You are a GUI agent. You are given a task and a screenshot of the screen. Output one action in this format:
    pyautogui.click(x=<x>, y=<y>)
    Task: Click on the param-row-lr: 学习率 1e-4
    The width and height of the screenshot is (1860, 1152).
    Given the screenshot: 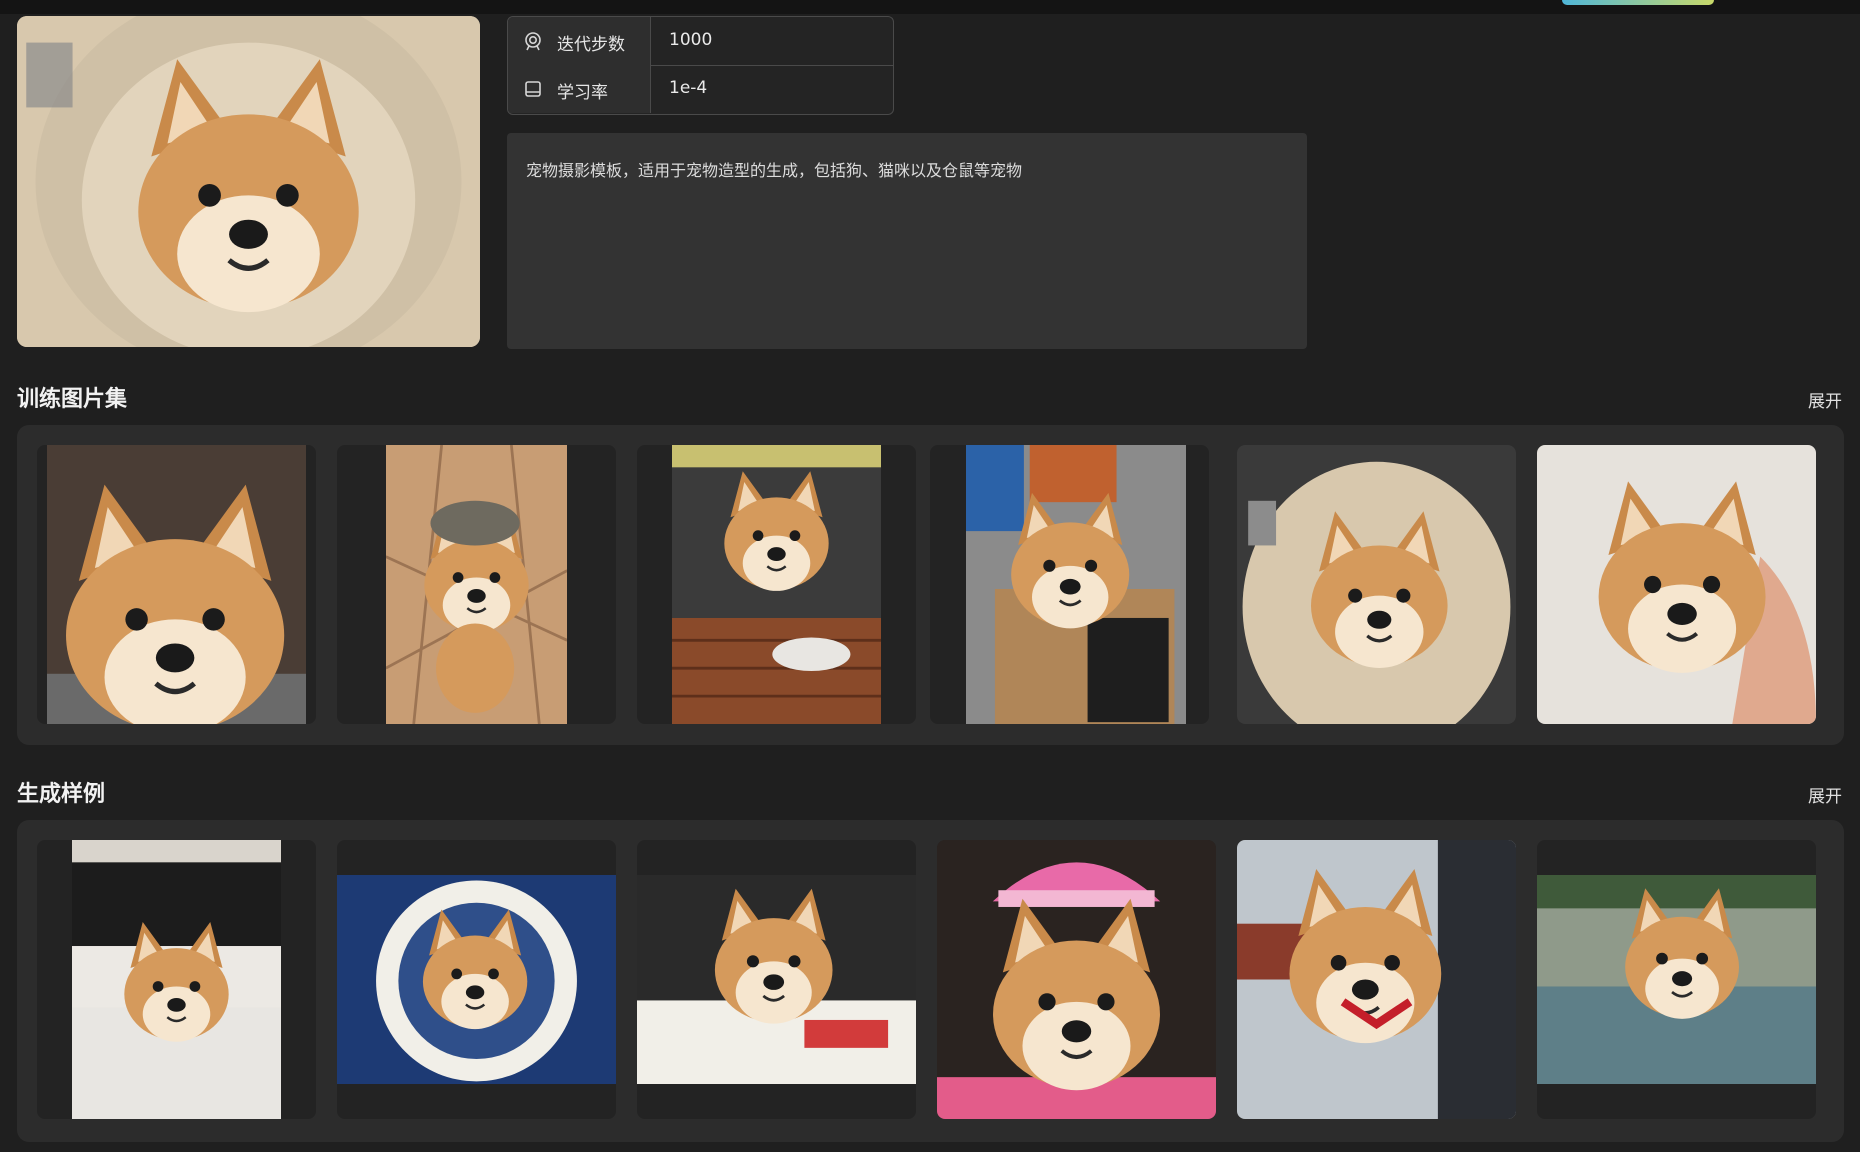 What is the action you would take?
    pyautogui.click(x=700, y=89)
    